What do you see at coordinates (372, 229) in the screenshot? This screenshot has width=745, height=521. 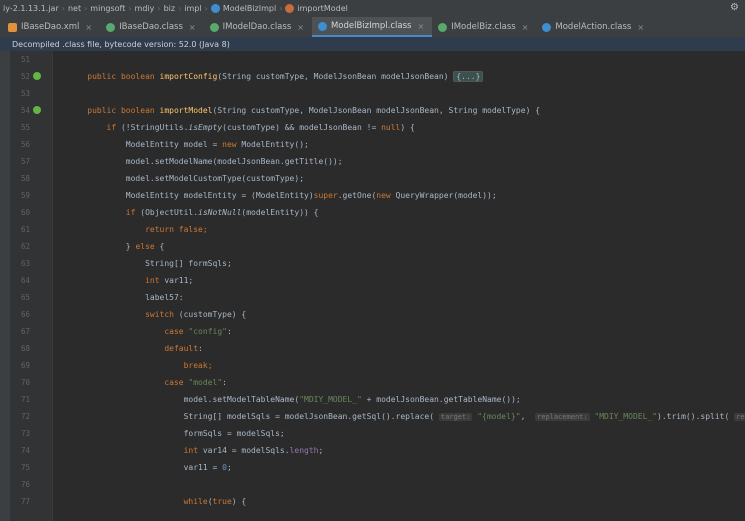 I see `code-line: 61 return false;` at bounding box center [372, 229].